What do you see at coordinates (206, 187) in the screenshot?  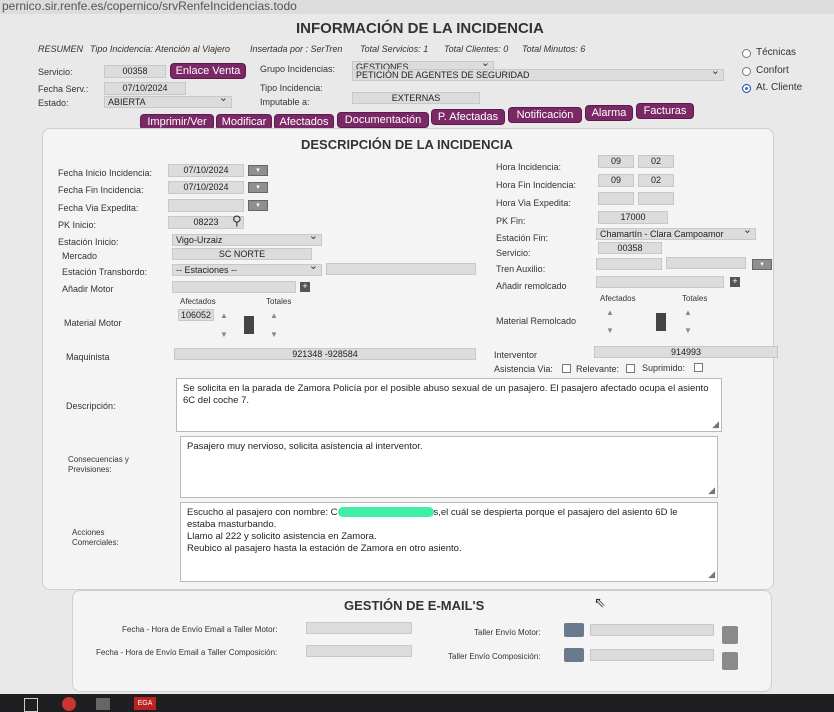 I see `fecha-fin-field: 07/10/2024` at bounding box center [206, 187].